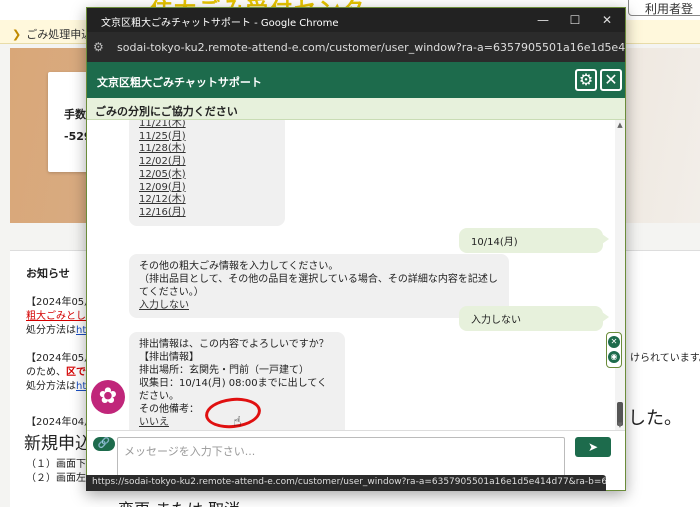 Image resolution: width=700 pixels, height=507 pixels. What do you see at coordinates (543, 20) in the screenshot?
I see `minimize-icon: —` at bounding box center [543, 20].